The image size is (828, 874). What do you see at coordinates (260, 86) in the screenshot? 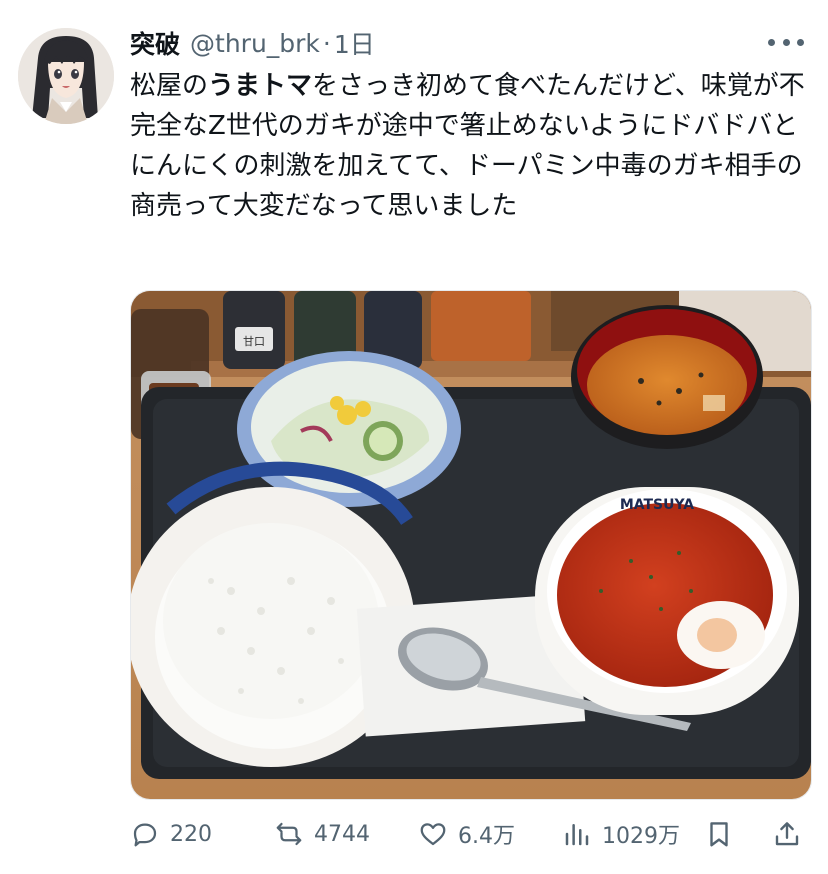
I see `tweet-text-bold: うまトマ` at bounding box center [260, 86].